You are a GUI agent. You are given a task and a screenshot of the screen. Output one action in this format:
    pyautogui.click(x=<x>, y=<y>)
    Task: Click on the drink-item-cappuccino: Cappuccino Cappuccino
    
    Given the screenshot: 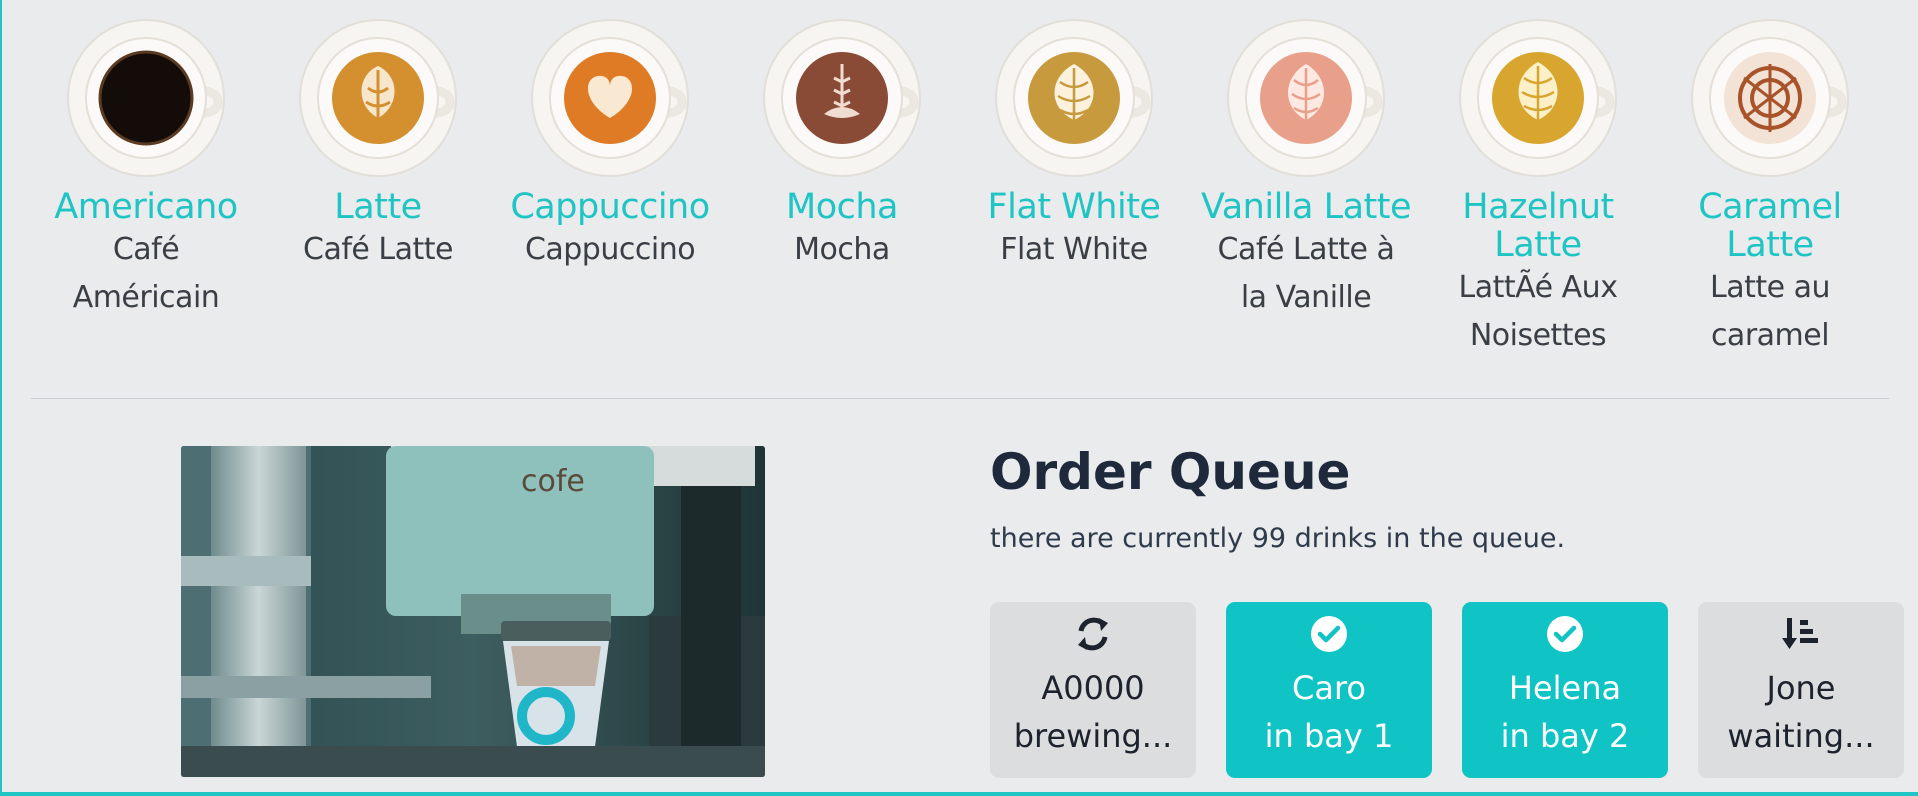 What is the action you would take?
    pyautogui.click(x=610, y=146)
    